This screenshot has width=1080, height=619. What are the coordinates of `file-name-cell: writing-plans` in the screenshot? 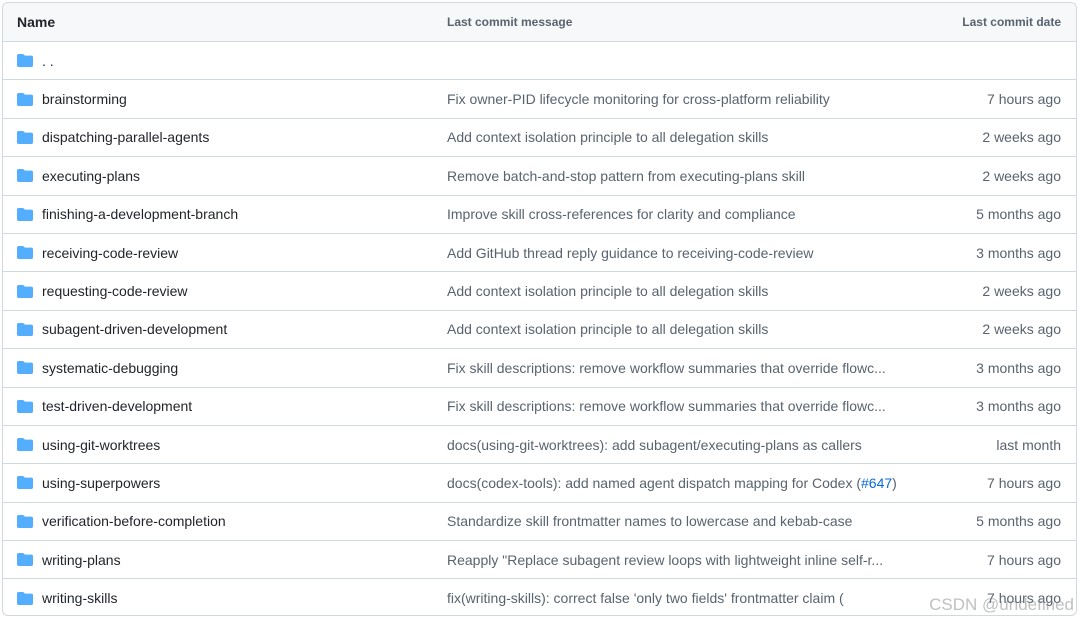 It's located at (69, 560).